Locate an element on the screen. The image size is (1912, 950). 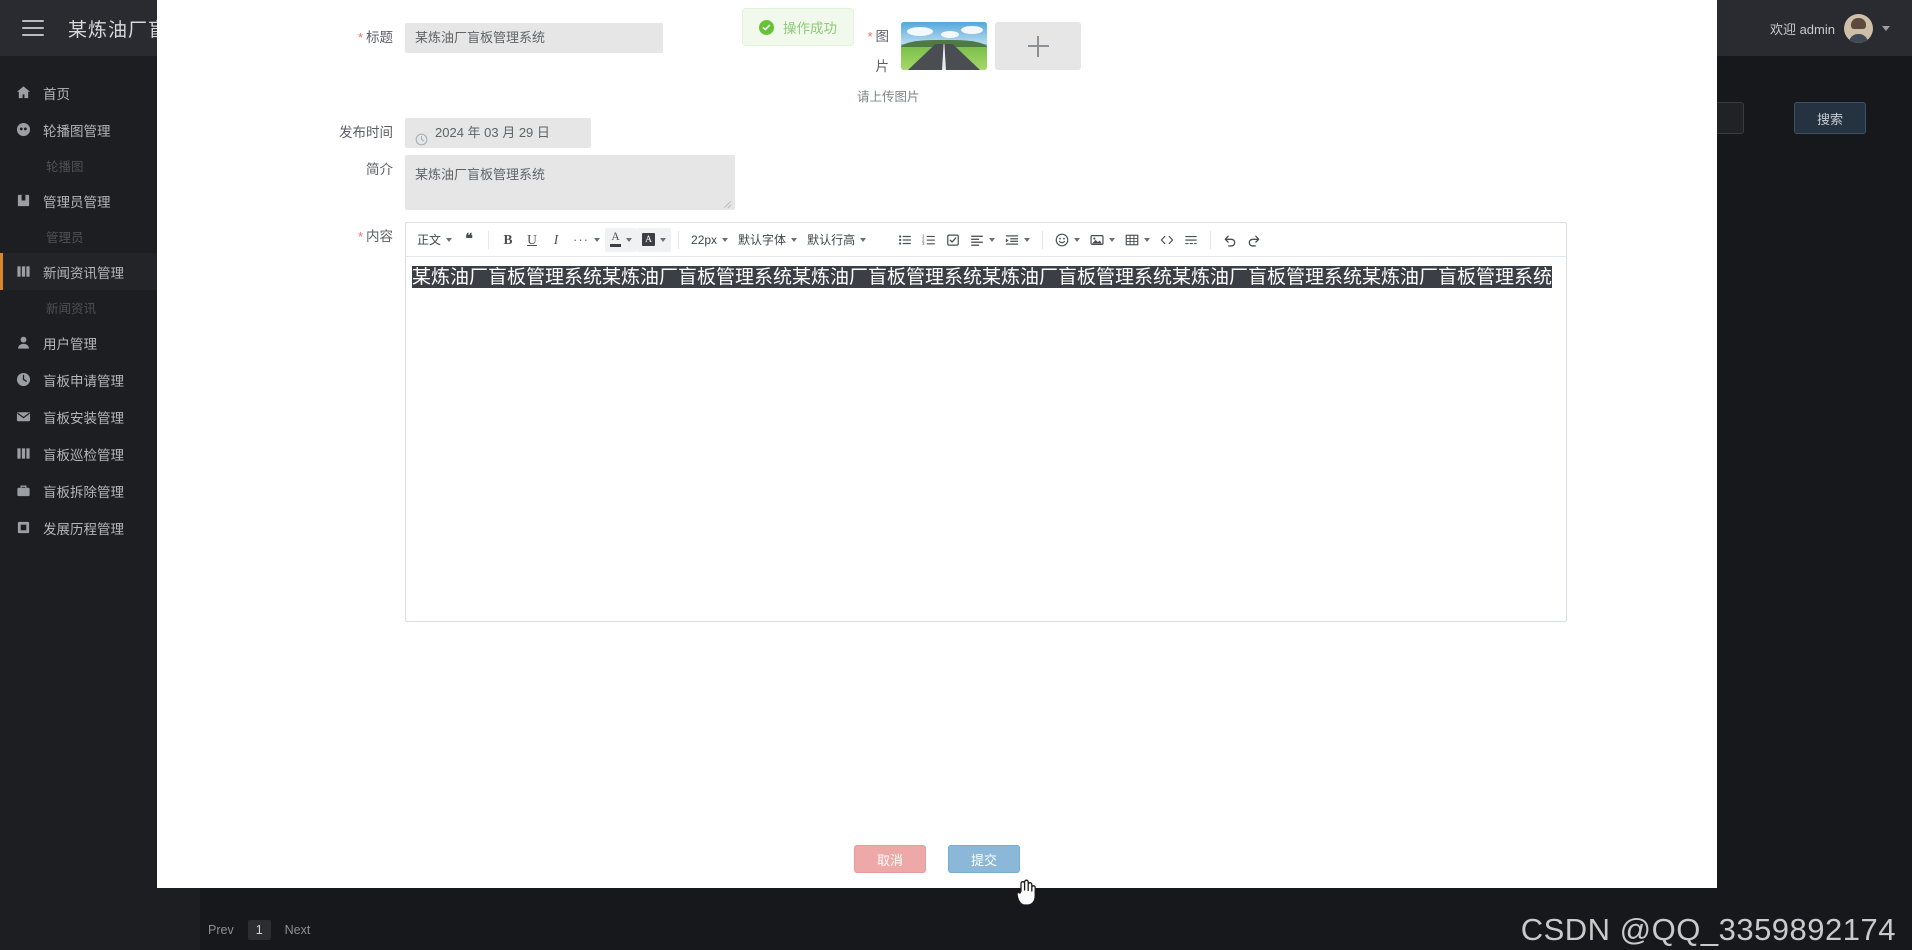
line-height-select: 默认行高 is located at coordinates (836, 240).